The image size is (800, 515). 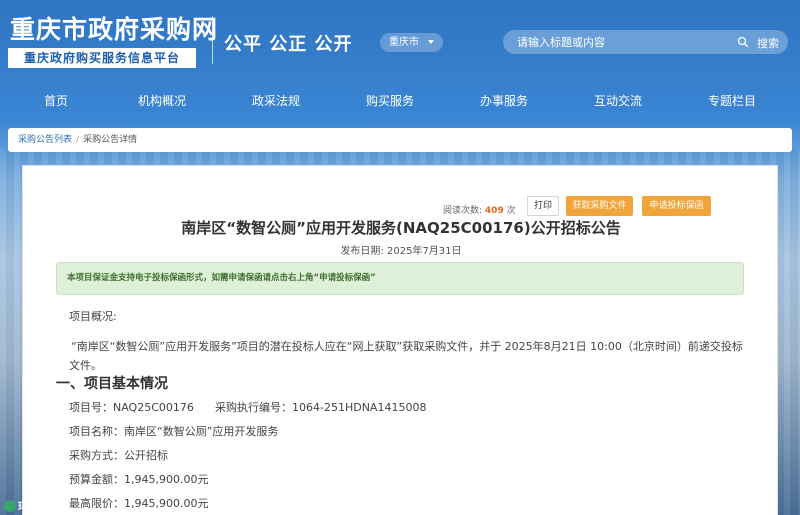 What do you see at coordinates (212, 40) in the screenshot?
I see `logo-divider` at bounding box center [212, 40].